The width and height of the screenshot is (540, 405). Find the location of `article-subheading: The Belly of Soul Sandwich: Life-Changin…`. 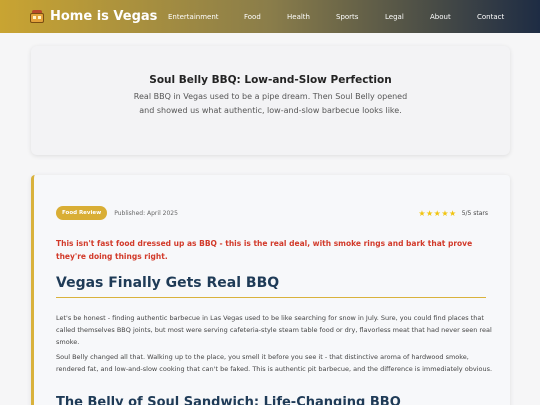

article-subheading: The Belly of Soul Sandwich: Life-Changin… is located at coordinates (228, 400).